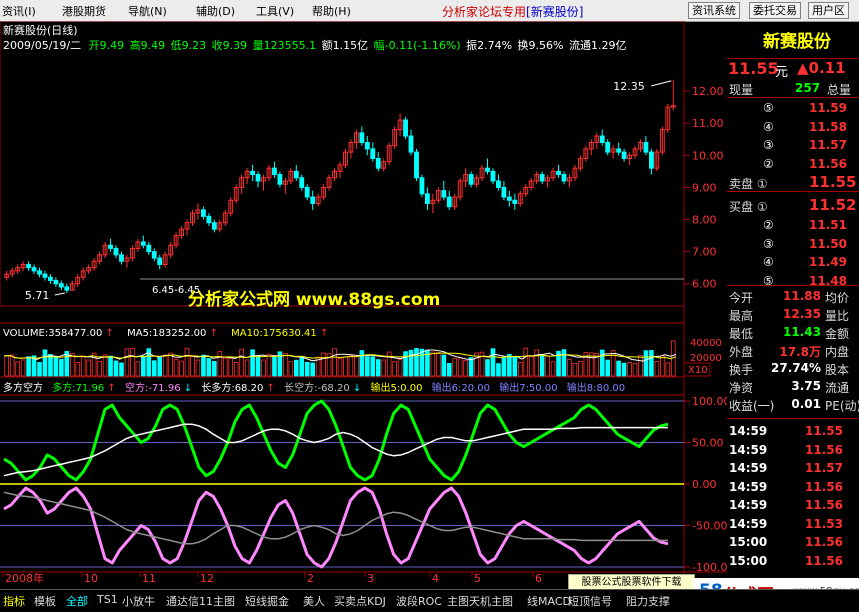 This screenshot has width=859, height=612. Describe the element at coordinates (461, 387) in the screenshot. I see `osc-out6: 输出6:20.00` at that location.